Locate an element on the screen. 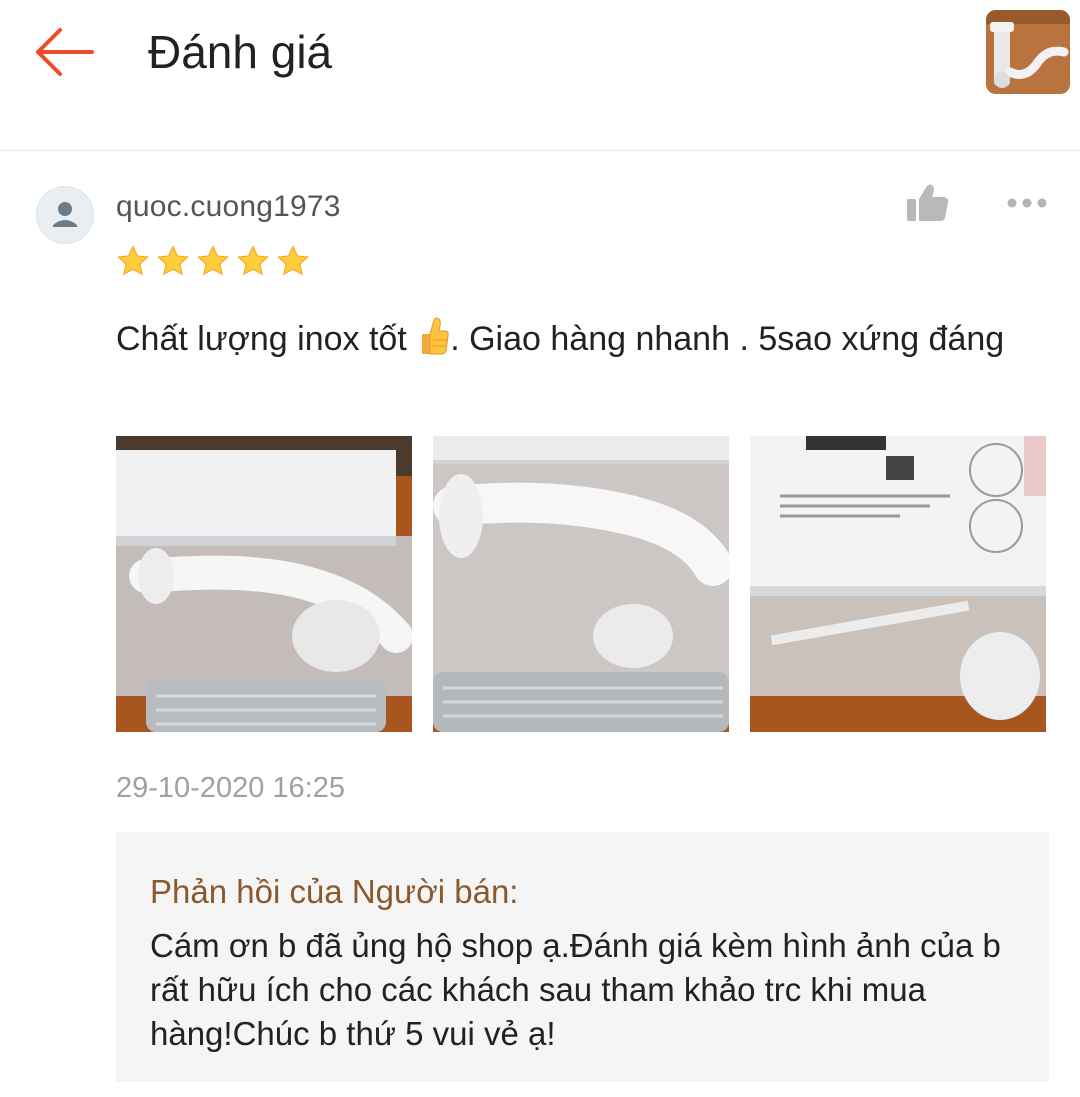 The width and height of the screenshot is (1080, 1097). reviewer-username: quoc.cuong1973 is located at coordinates (228, 207).